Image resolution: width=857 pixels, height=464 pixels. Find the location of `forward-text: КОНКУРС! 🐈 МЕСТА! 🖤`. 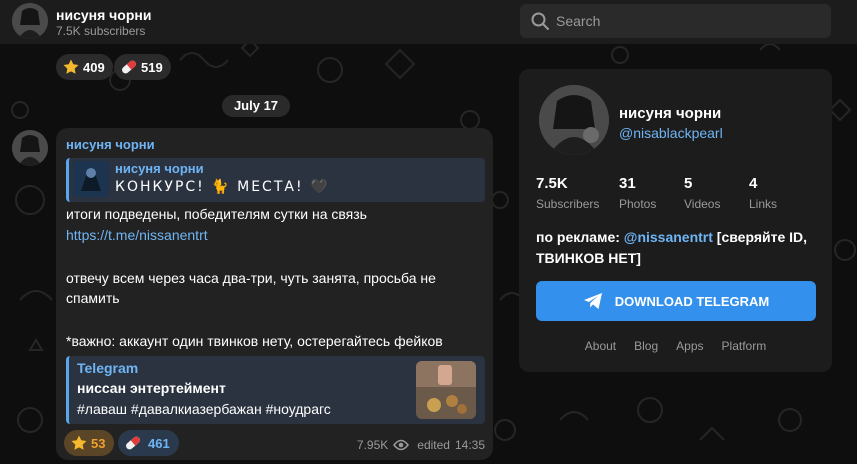

forward-text: КОНКУРС! 🐈 МЕСТА! 🖤 is located at coordinates (222, 187).